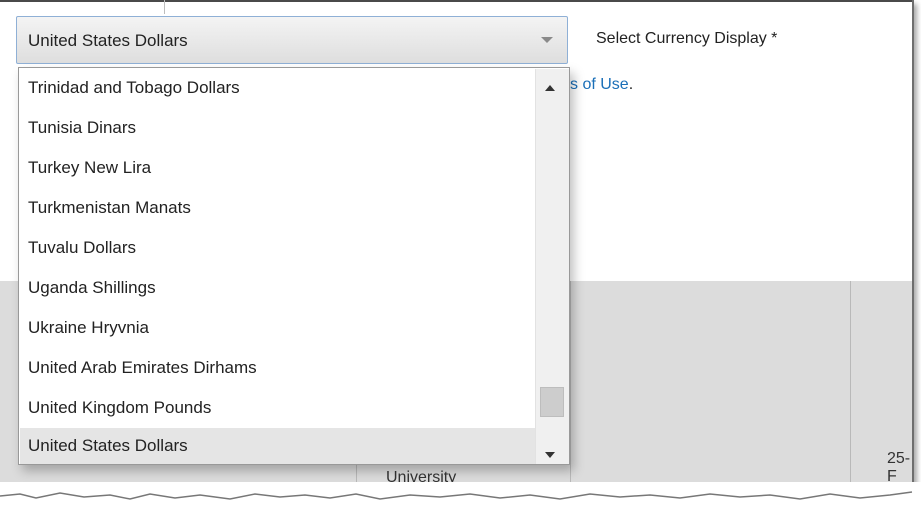 This screenshot has height=513, width=921. What do you see at coordinates (552, 266) in the screenshot?
I see `dropdown-scrollbar` at bounding box center [552, 266].